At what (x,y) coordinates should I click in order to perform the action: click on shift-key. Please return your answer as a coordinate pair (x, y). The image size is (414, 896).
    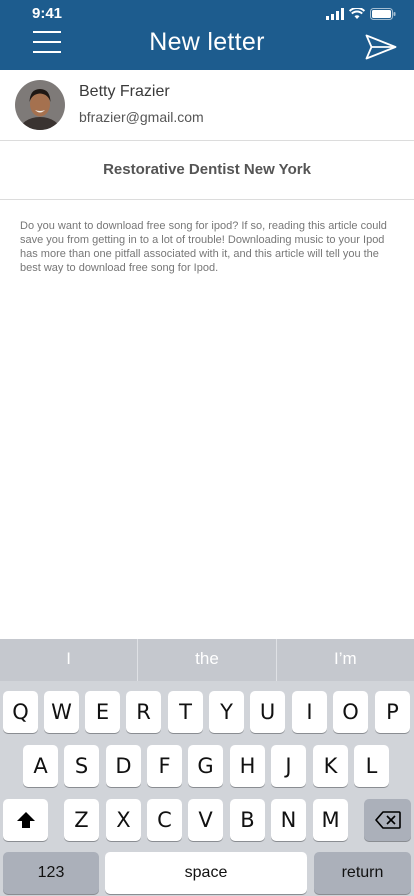
    Looking at the image, I should click on (25, 820).